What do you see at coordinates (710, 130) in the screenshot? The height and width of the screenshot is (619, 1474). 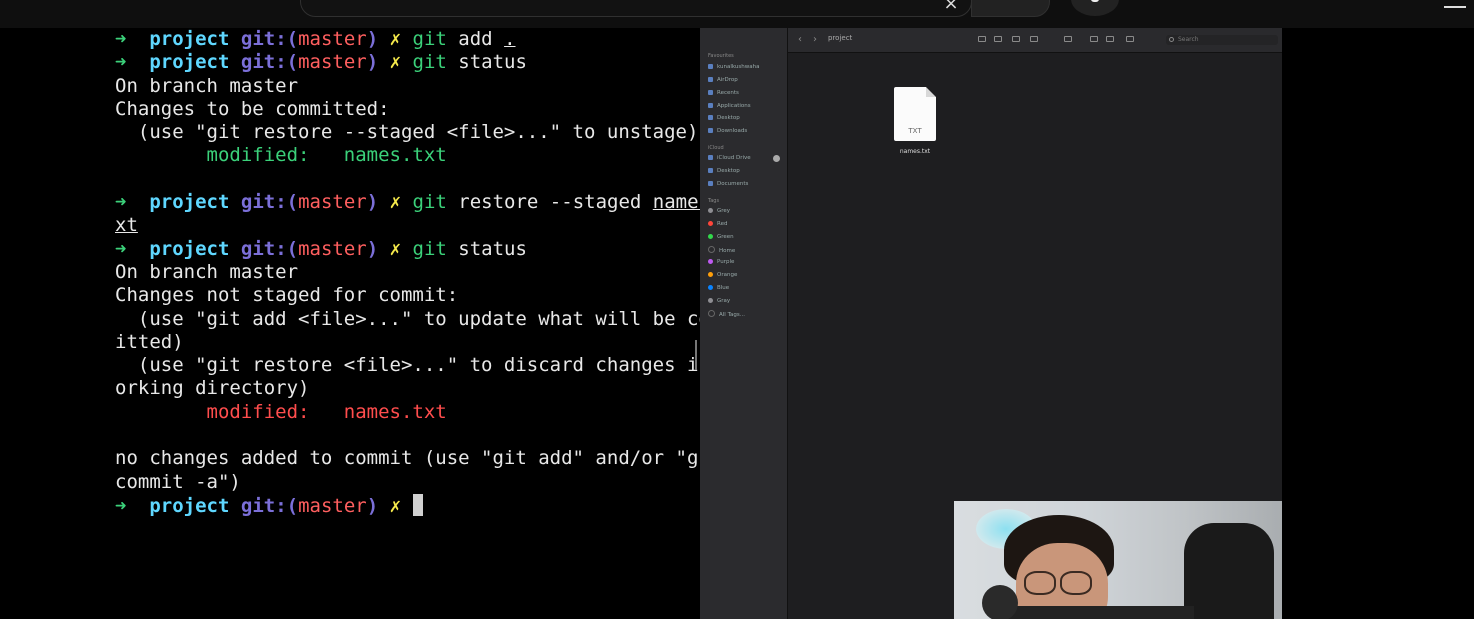 I see `download-icon` at bounding box center [710, 130].